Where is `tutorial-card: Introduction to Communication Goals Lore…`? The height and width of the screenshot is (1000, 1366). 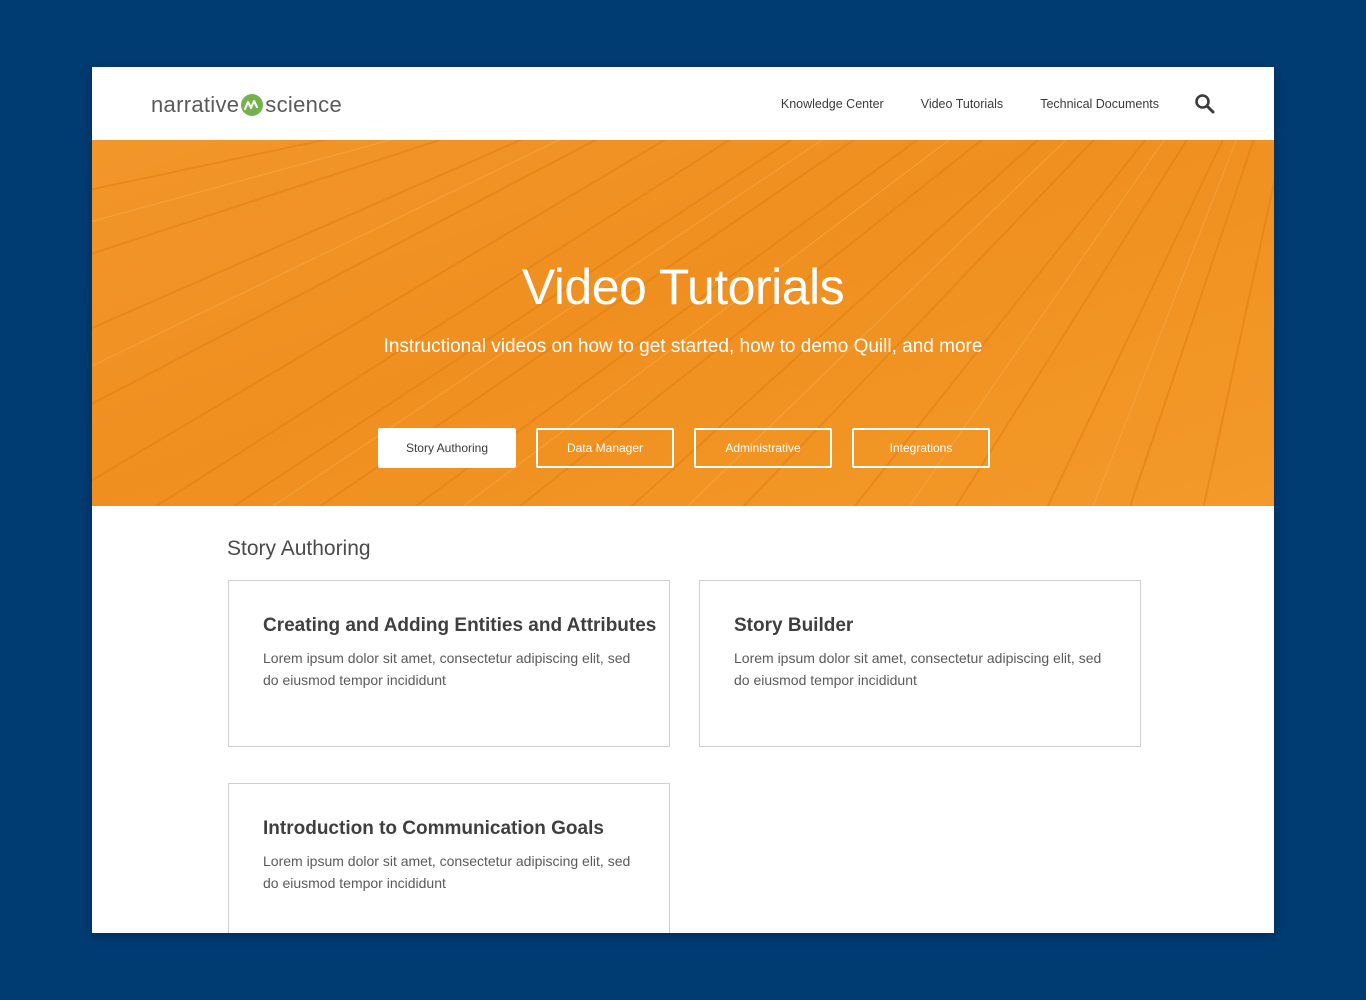 tutorial-card: Introduction to Communication Goals Lore… is located at coordinates (449, 858).